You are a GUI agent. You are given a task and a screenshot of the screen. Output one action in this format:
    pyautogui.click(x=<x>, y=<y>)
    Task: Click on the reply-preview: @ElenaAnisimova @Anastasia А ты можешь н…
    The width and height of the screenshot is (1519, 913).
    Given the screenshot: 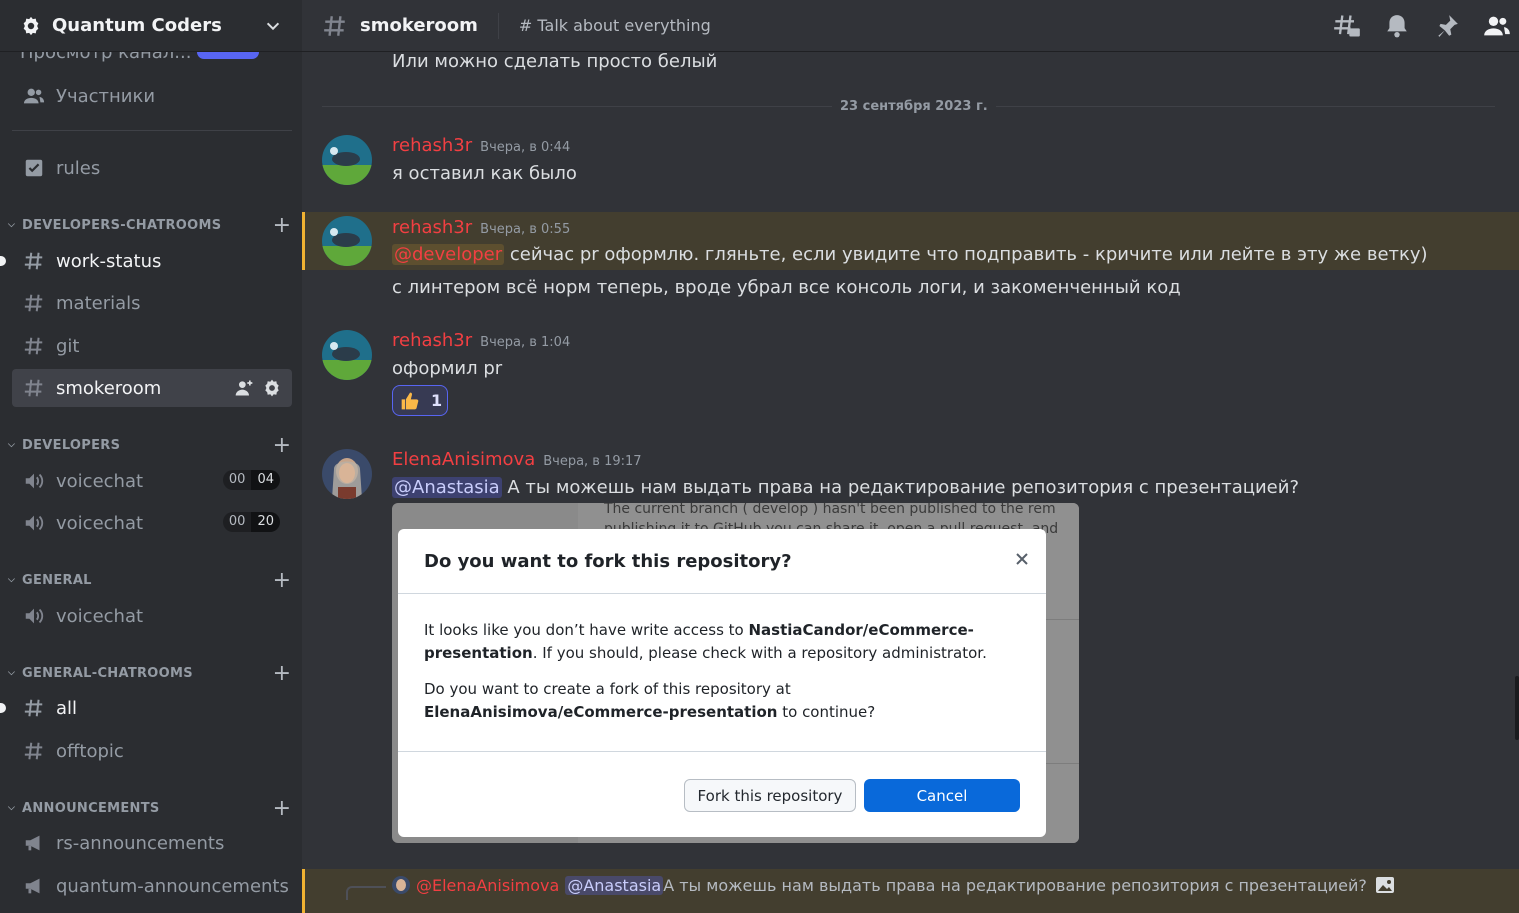 What is the action you would take?
    pyautogui.click(x=893, y=885)
    